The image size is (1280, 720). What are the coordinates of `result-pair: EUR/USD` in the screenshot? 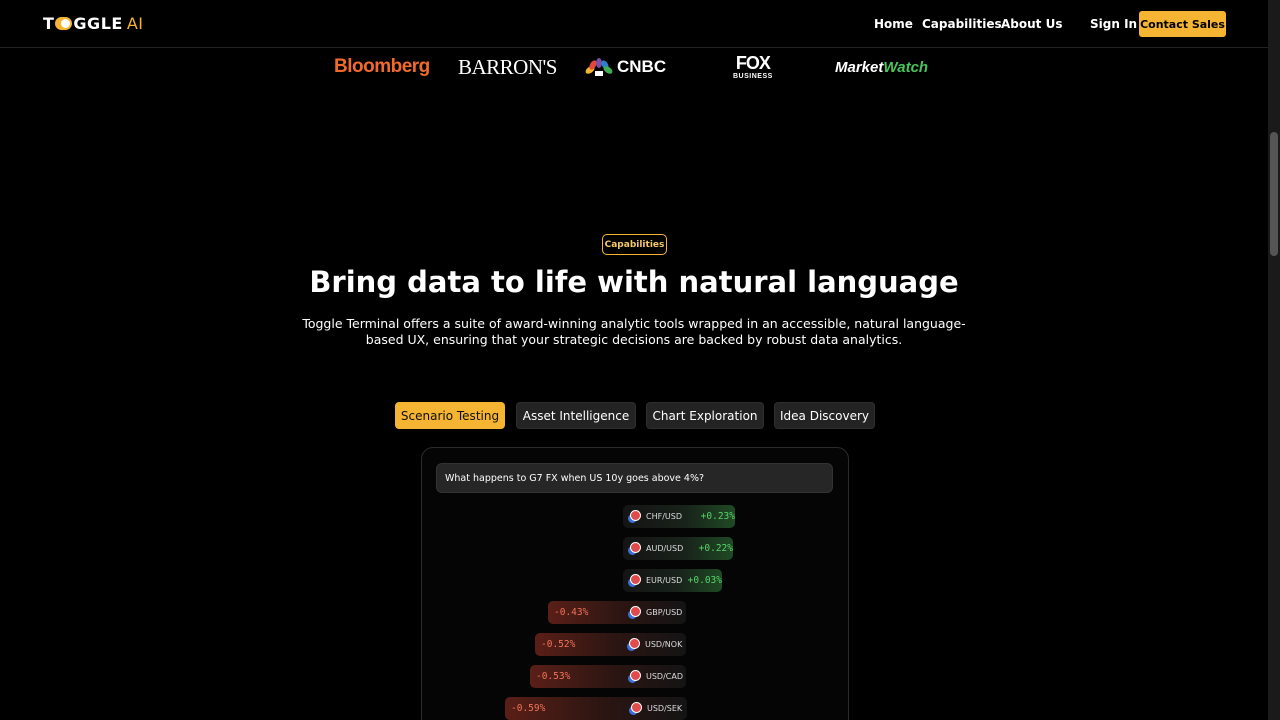 It's located at (664, 580).